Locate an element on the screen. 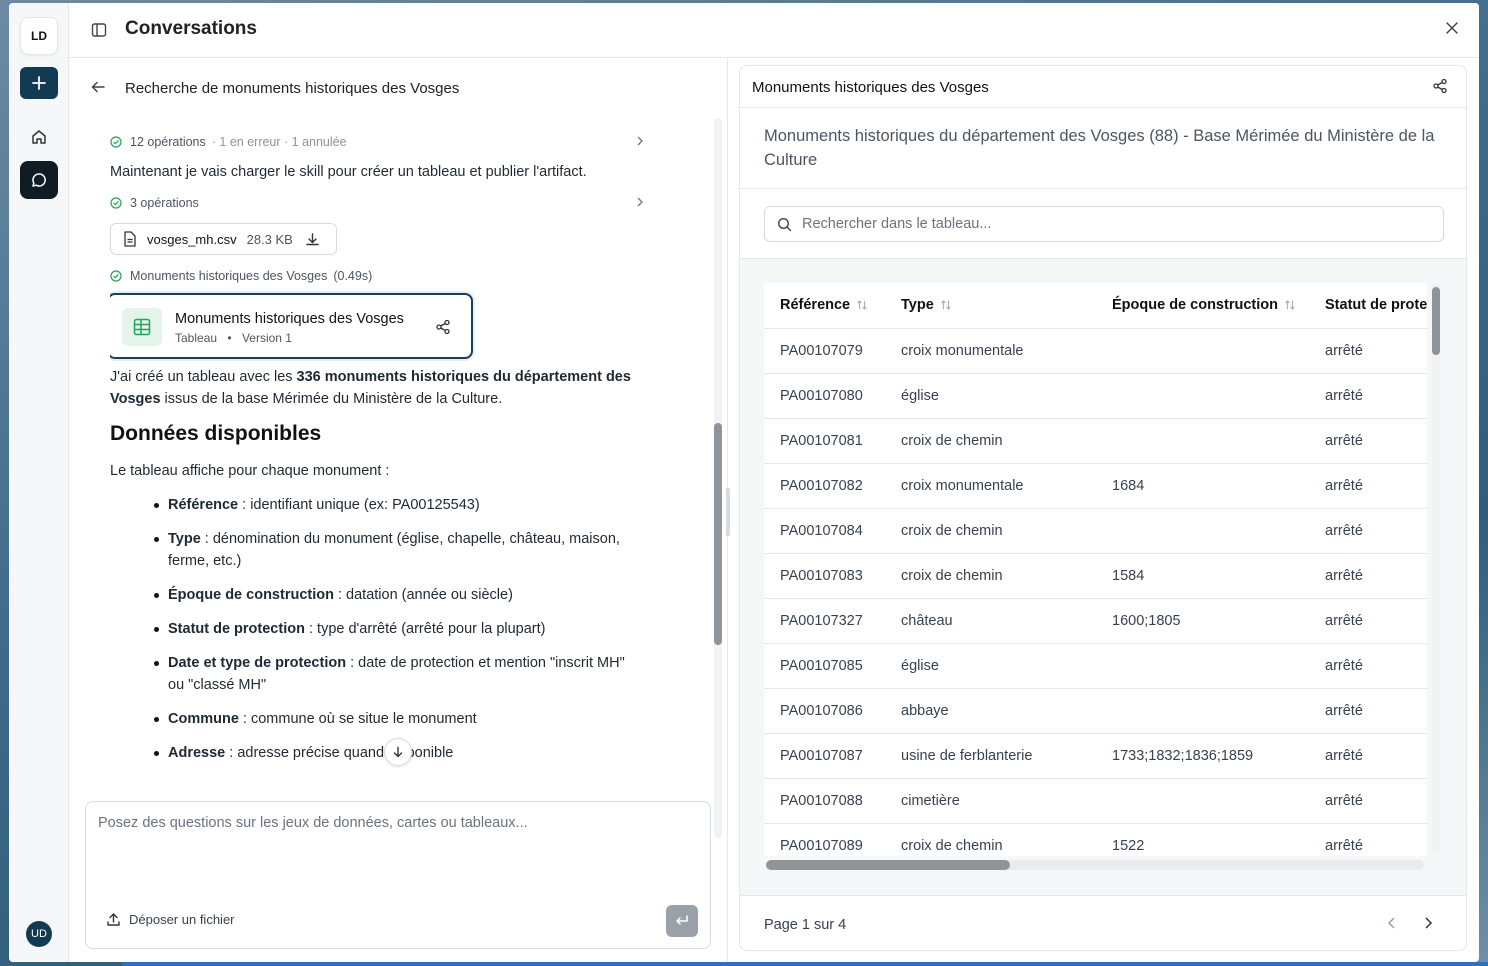  download-button is located at coordinates (312, 239).